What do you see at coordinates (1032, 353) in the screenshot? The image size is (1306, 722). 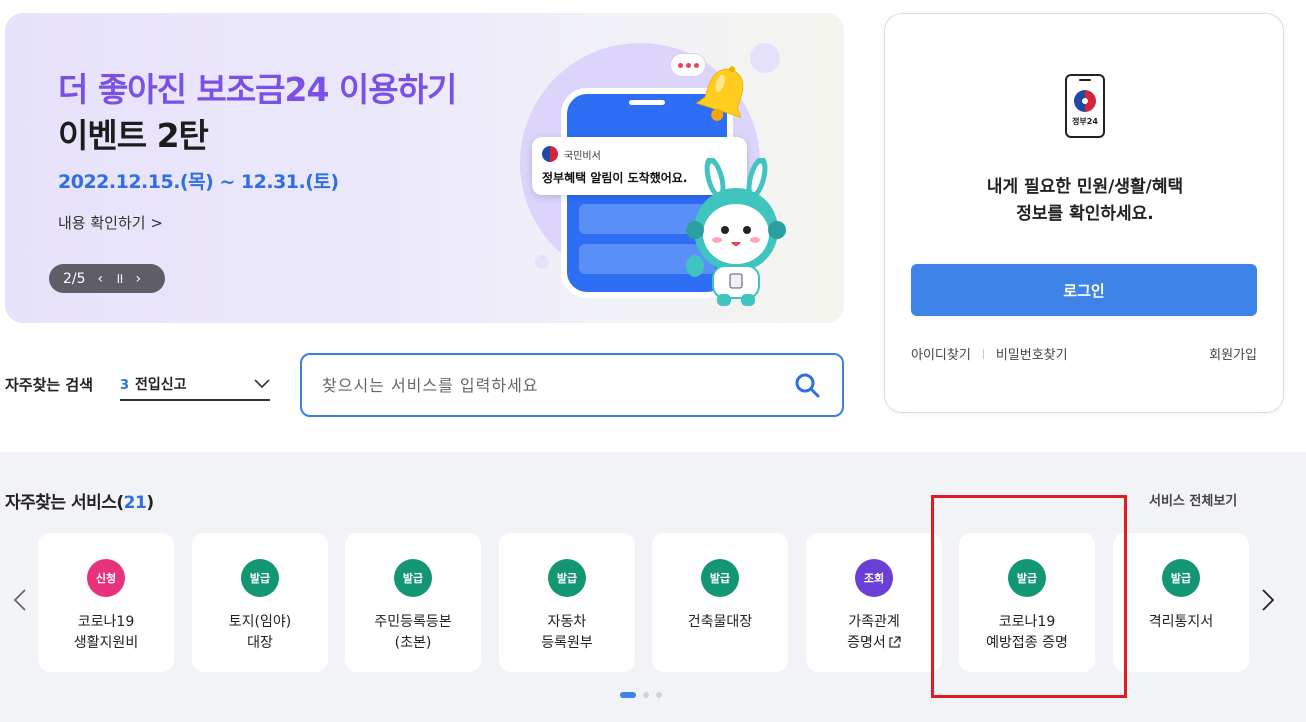 I see `find-password-link: 비밀번호찾기` at bounding box center [1032, 353].